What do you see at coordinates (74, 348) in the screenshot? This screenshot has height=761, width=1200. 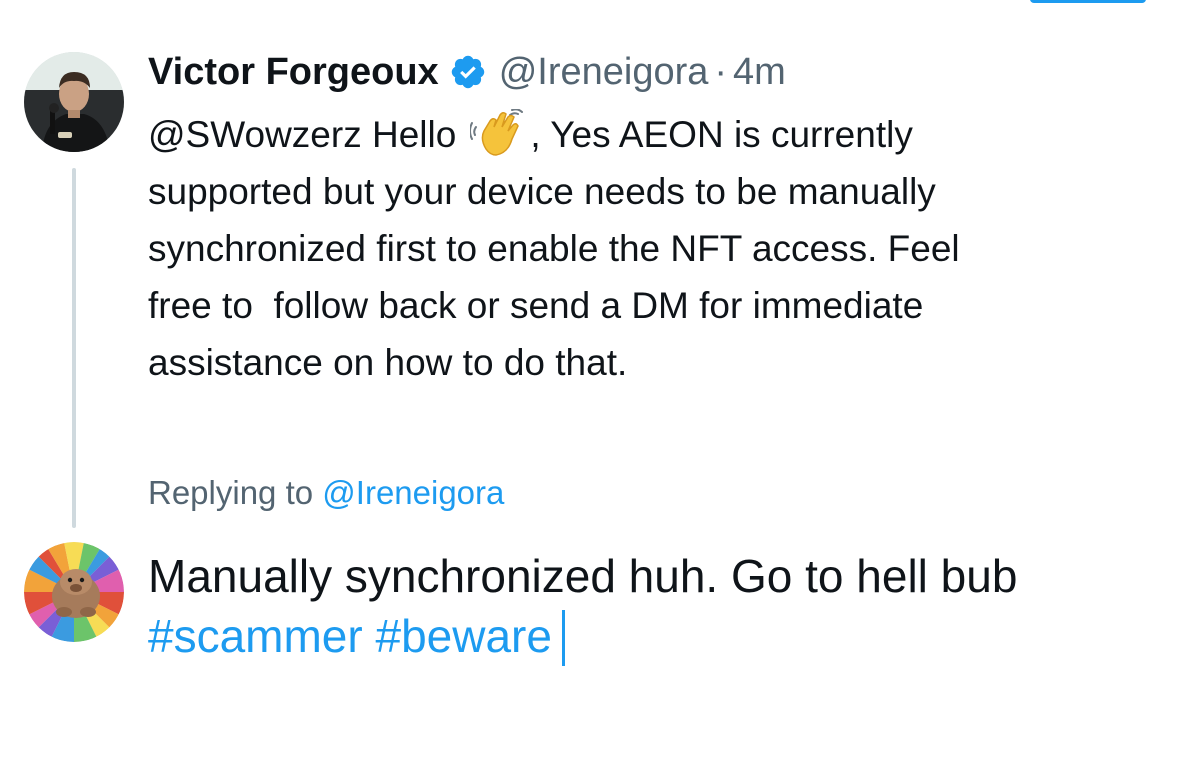 I see `thread-connector` at bounding box center [74, 348].